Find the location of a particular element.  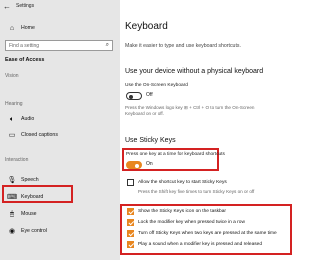

page-title: Keyboard is located at coordinates (146, 26).